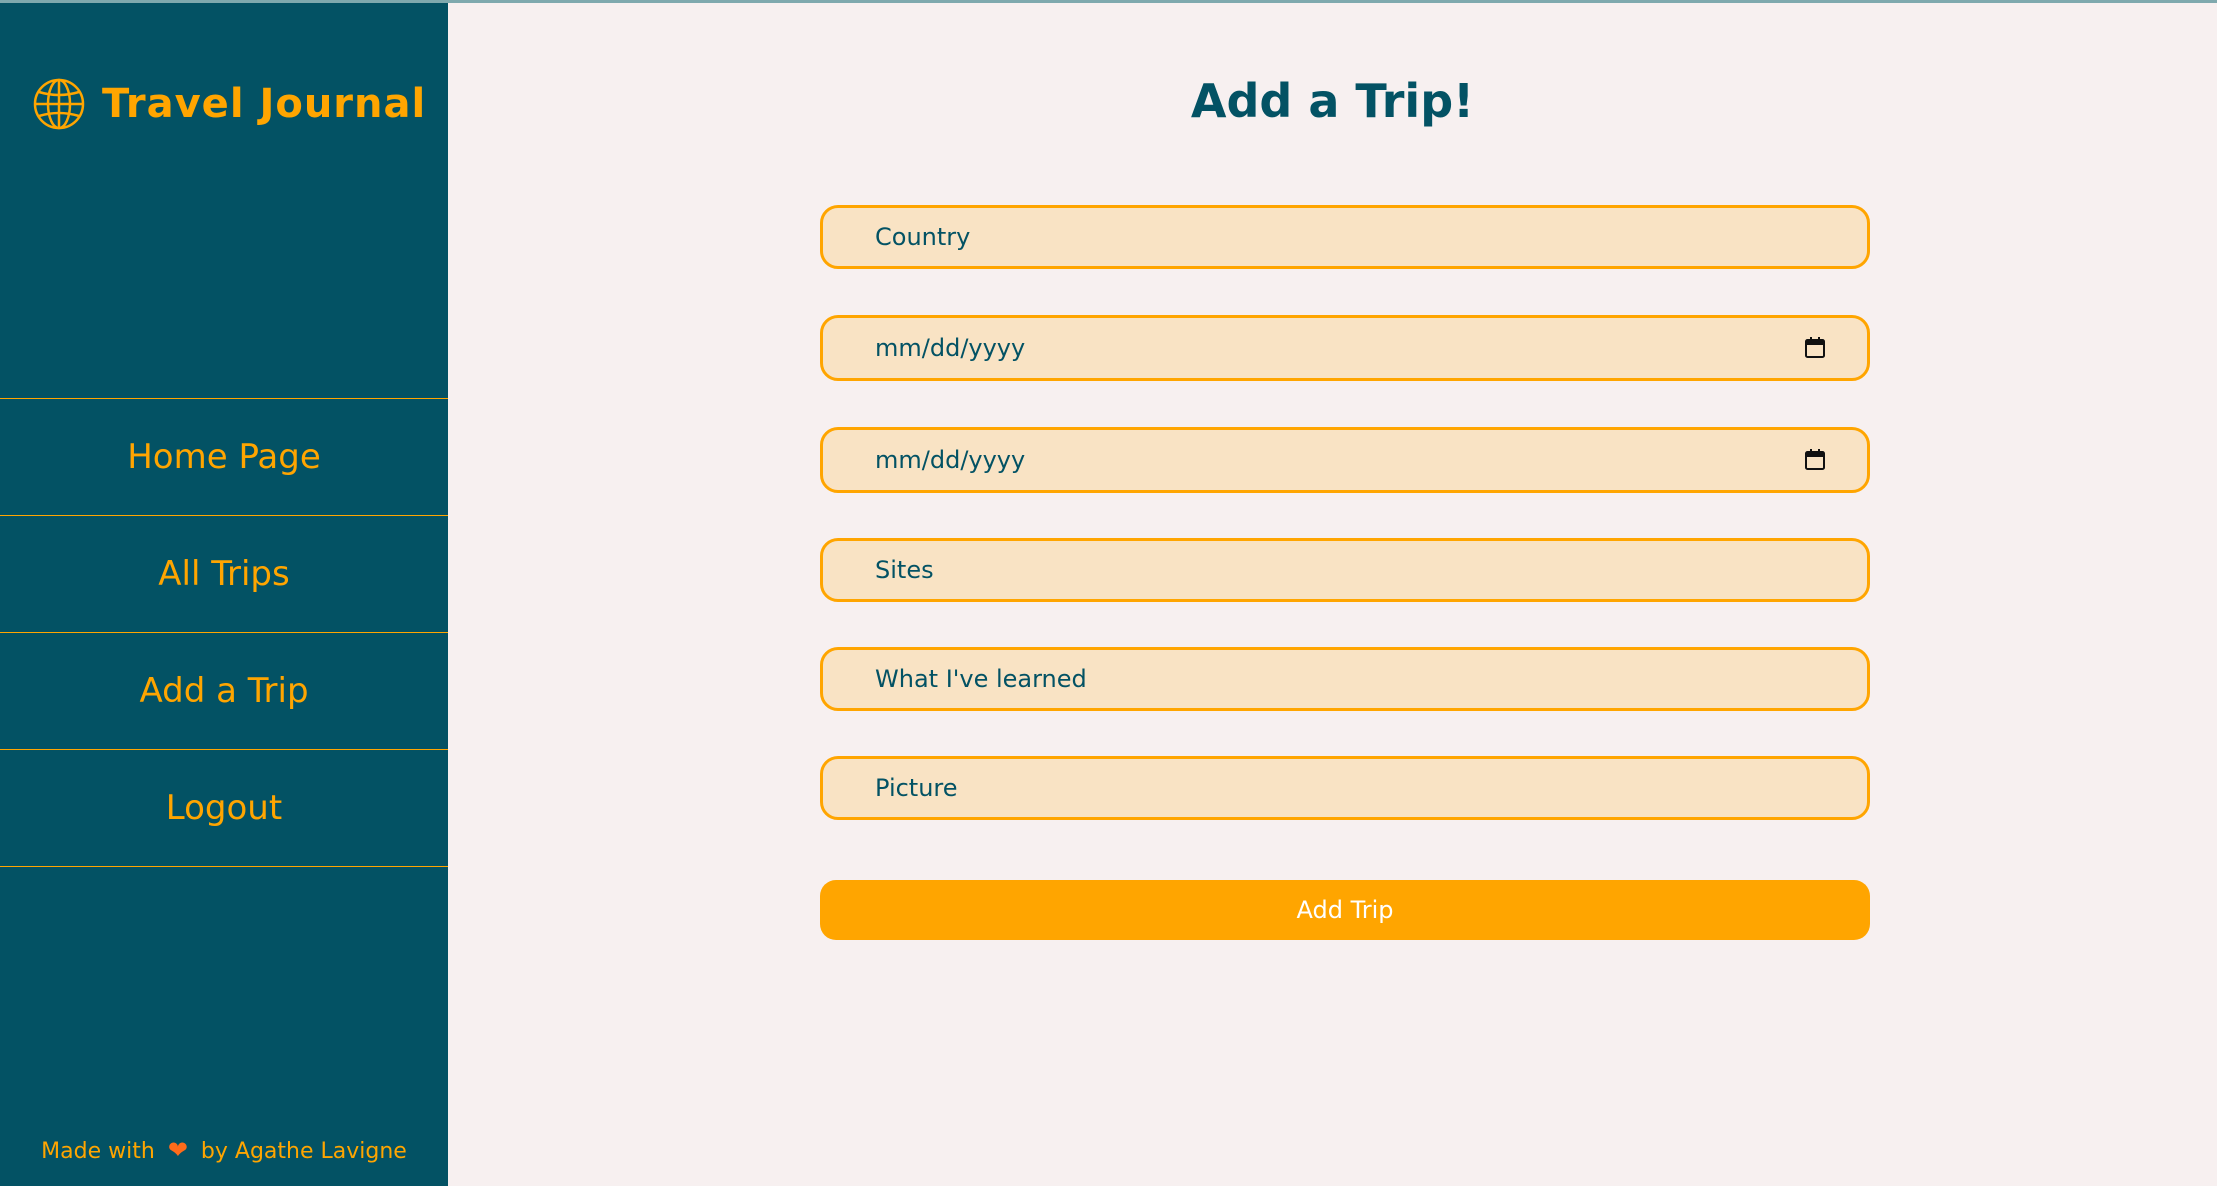 This screenshot has width=2217, height=1186. I want to click on sidebar-item-logout: Logout, so click(224, 808).